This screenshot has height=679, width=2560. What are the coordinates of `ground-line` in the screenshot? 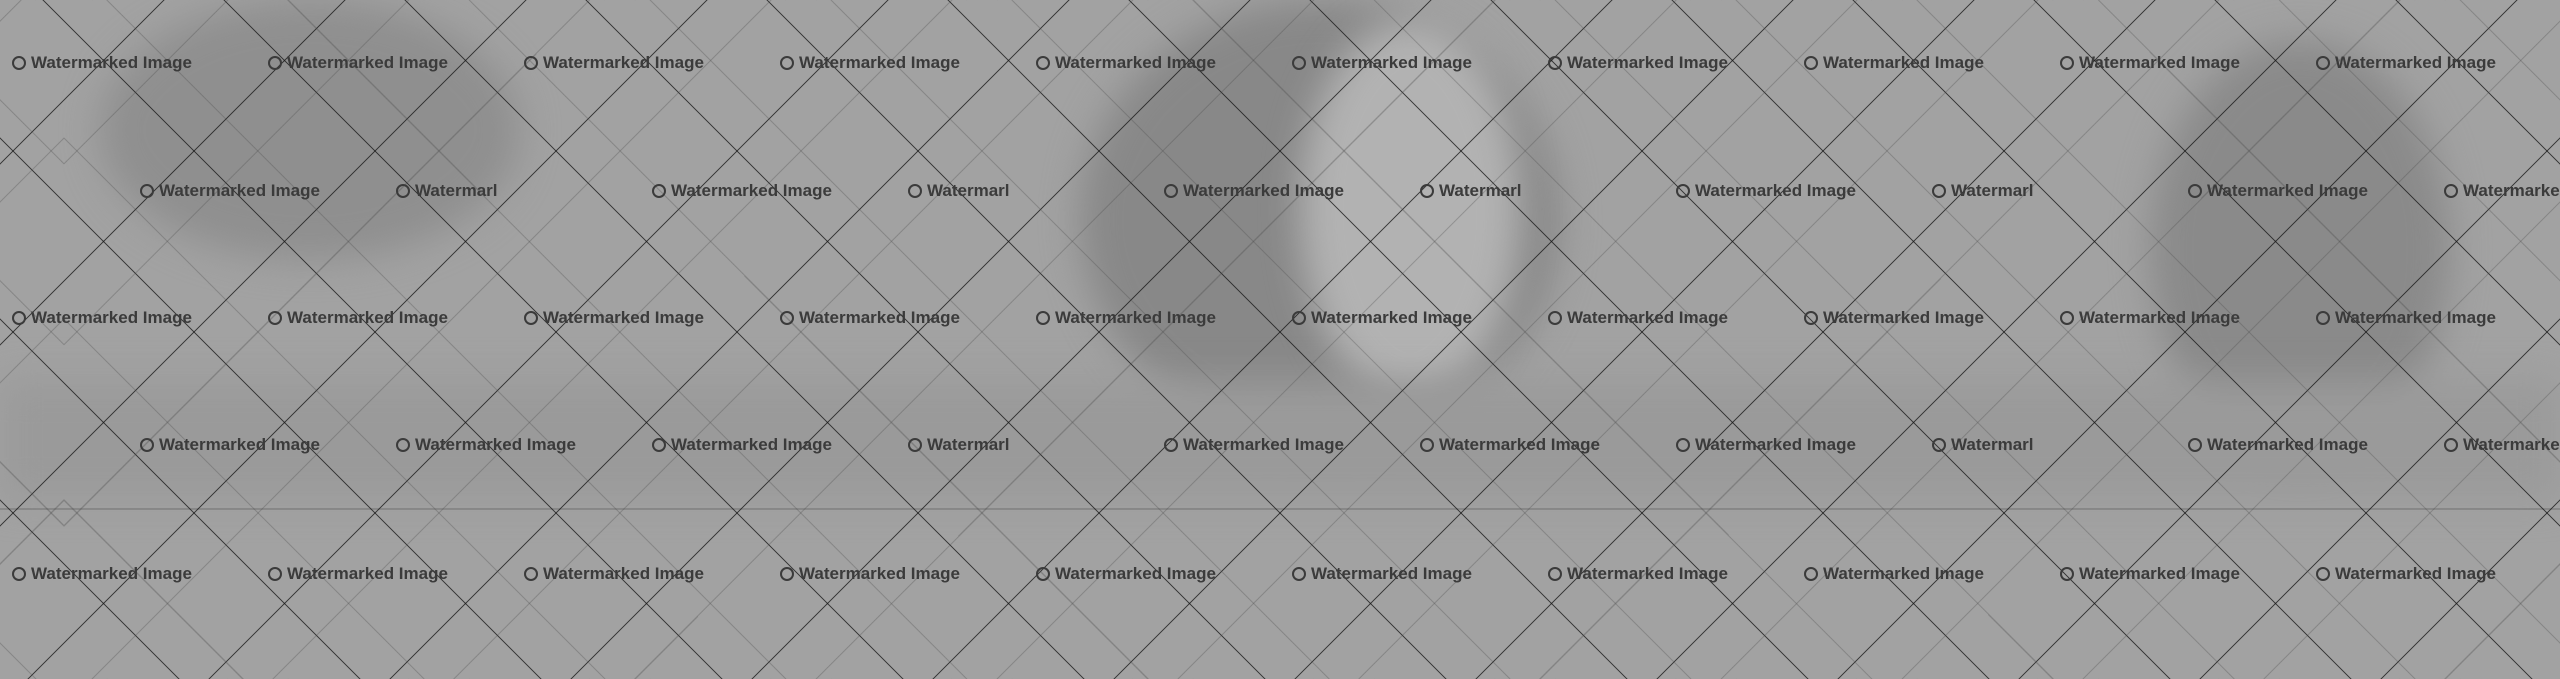 It's located at (1280, 509).